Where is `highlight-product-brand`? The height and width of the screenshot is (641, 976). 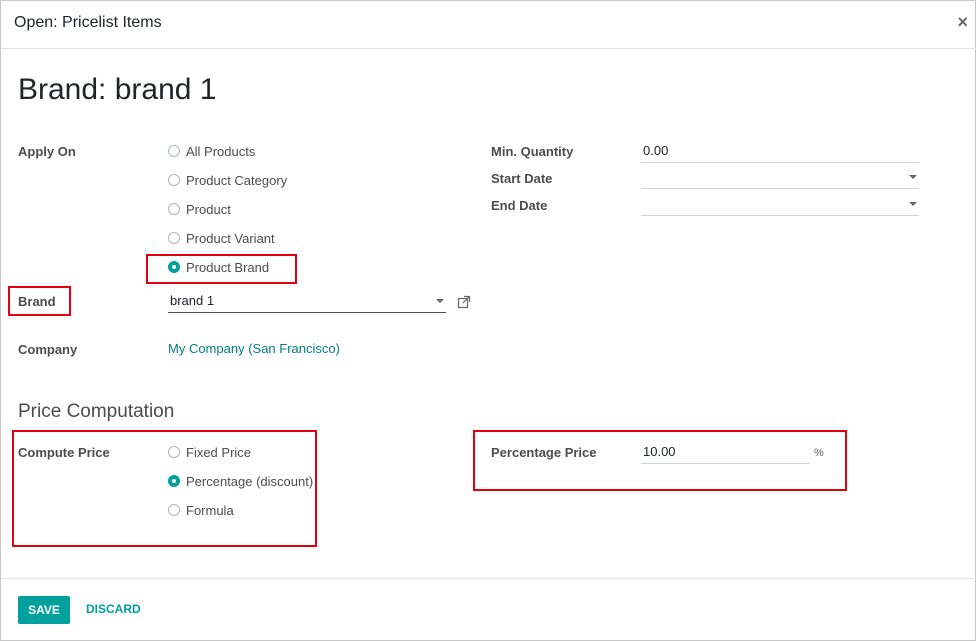
highlight-product-brand is located at coordinates (221, 269).